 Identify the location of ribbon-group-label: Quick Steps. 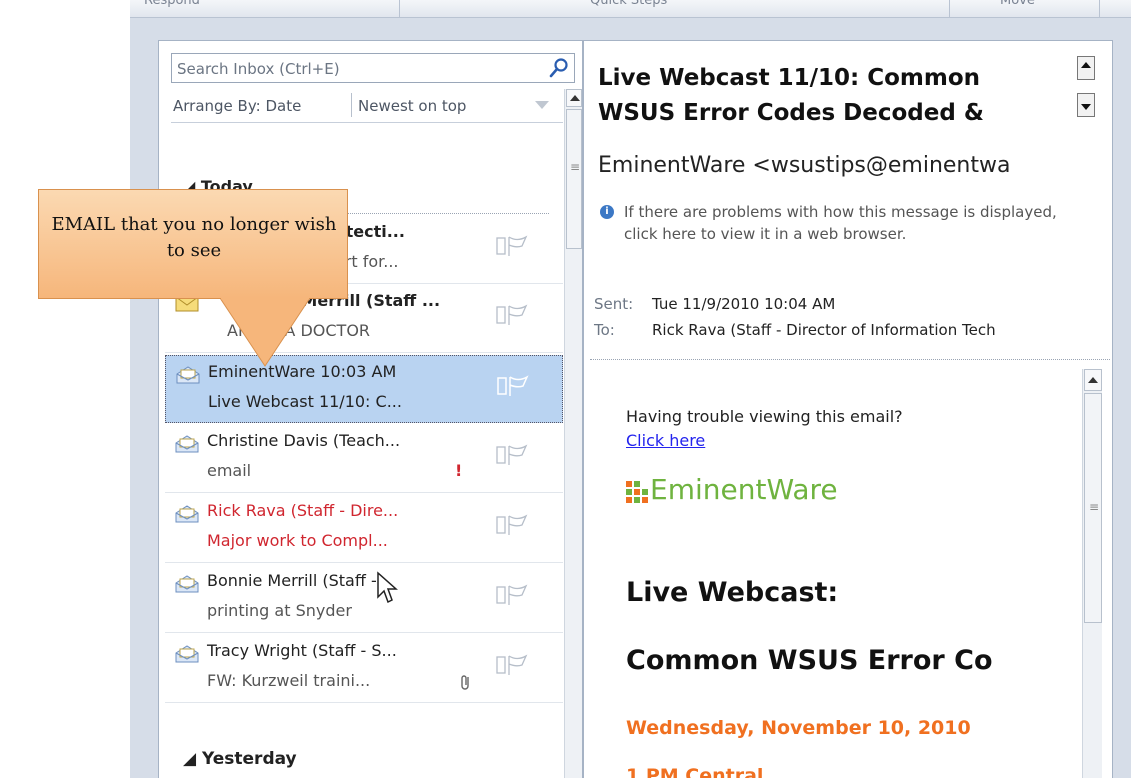
(629, 4).